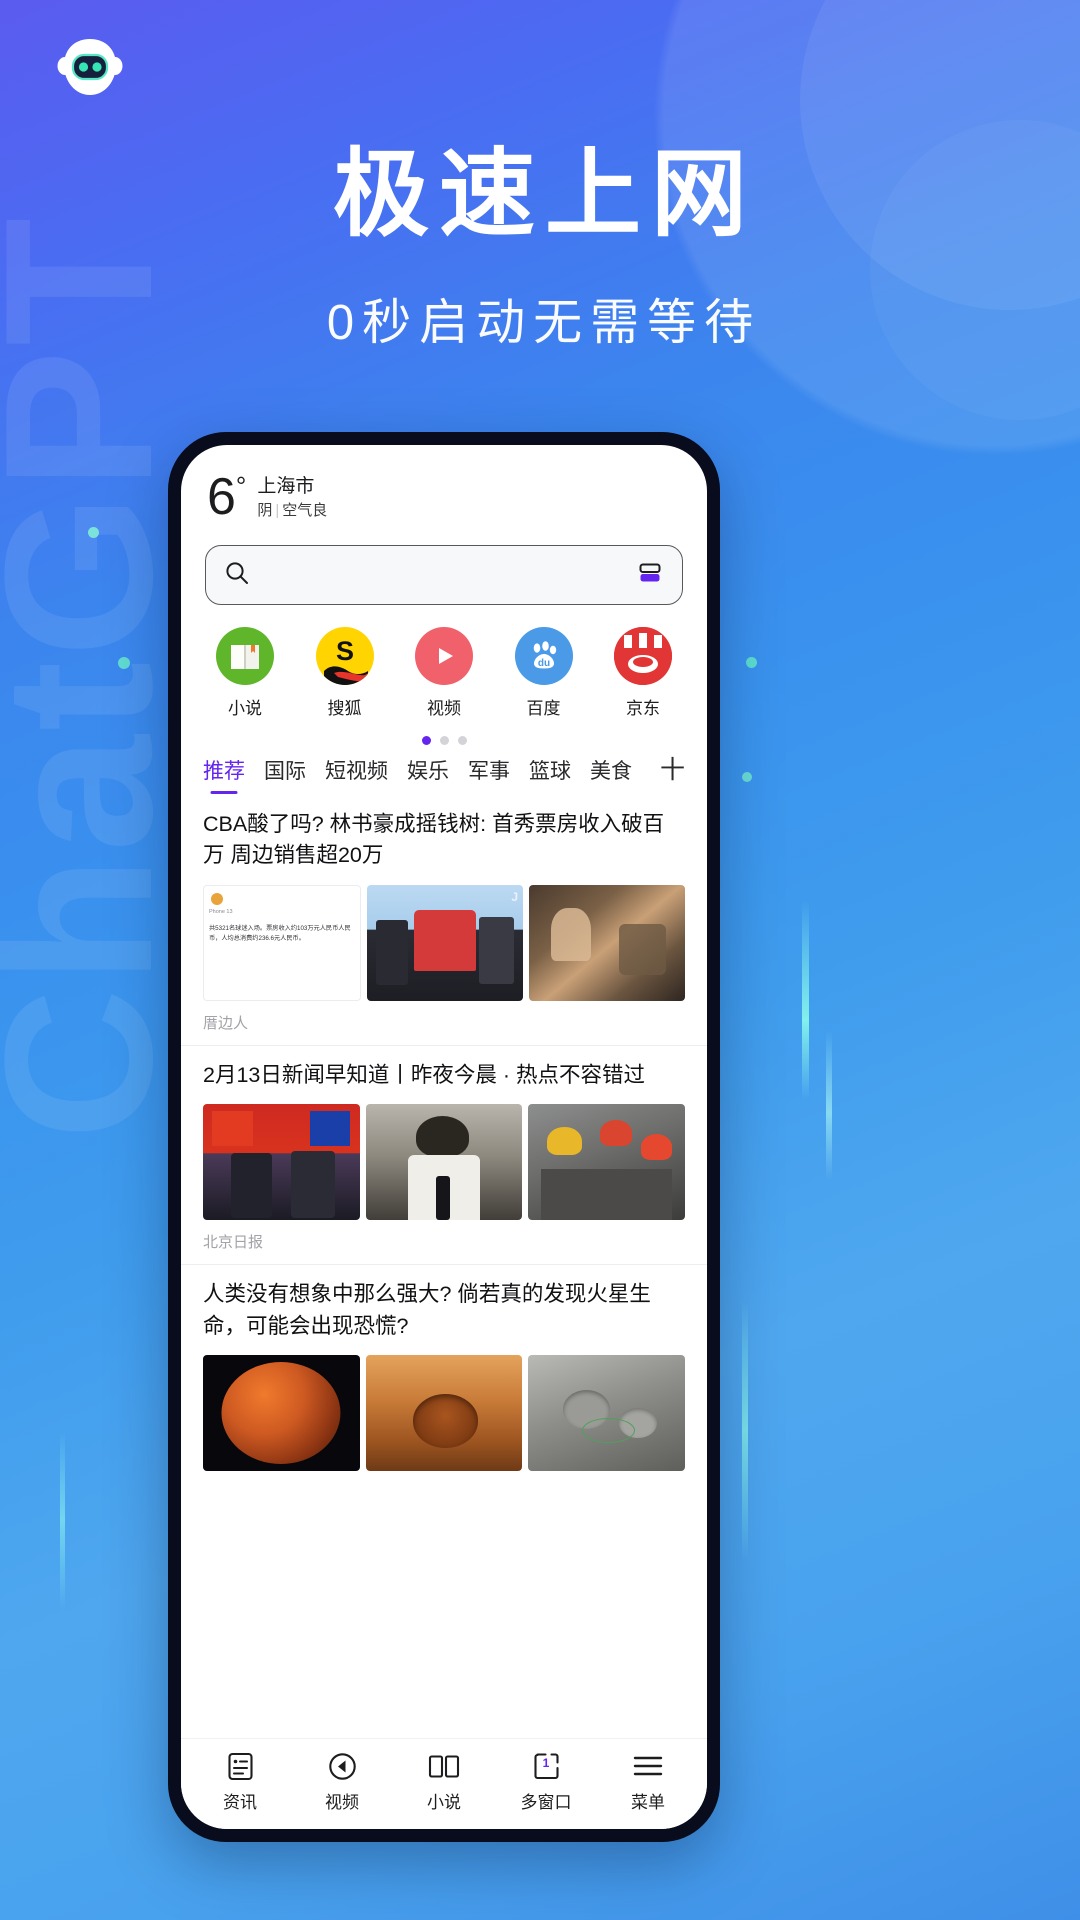  I want to click on search-icon, so click(237, 575).